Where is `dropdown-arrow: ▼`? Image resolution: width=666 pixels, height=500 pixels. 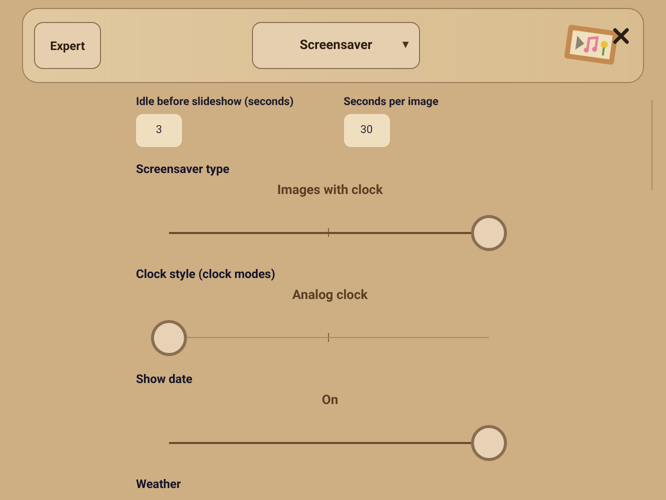 dropdown-arrow: ▼ is located at coordinates (405, 45).